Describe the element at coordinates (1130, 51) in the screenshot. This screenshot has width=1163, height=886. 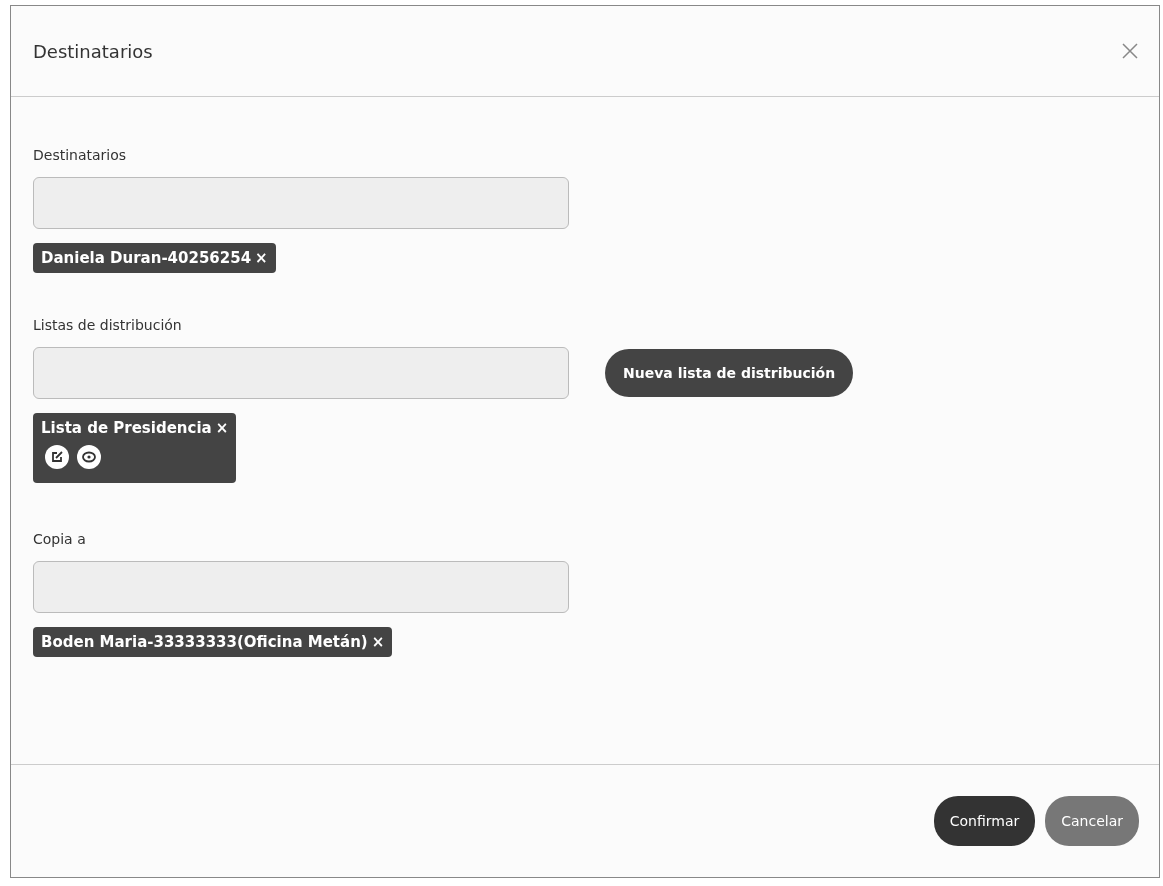
I see `close-icon` at that location.